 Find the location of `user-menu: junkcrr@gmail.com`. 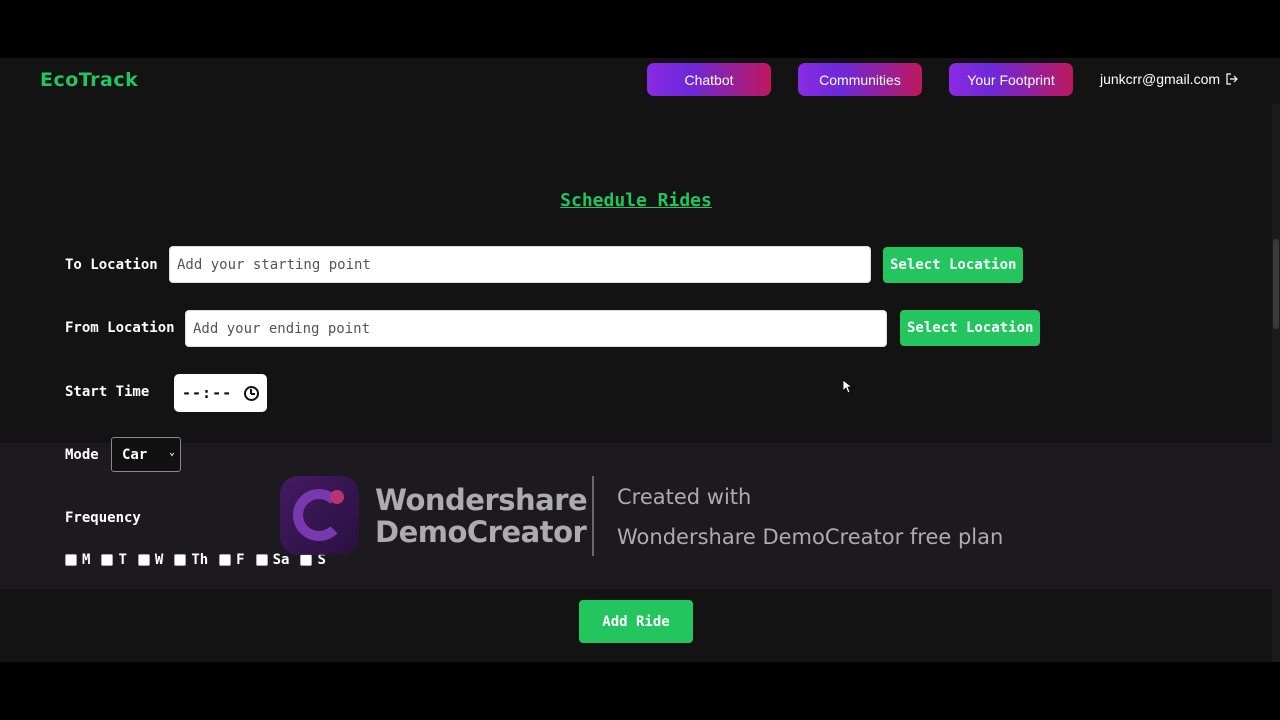

user-menu: junkcrr@gmail.com is located at coordinates (1169, 79).